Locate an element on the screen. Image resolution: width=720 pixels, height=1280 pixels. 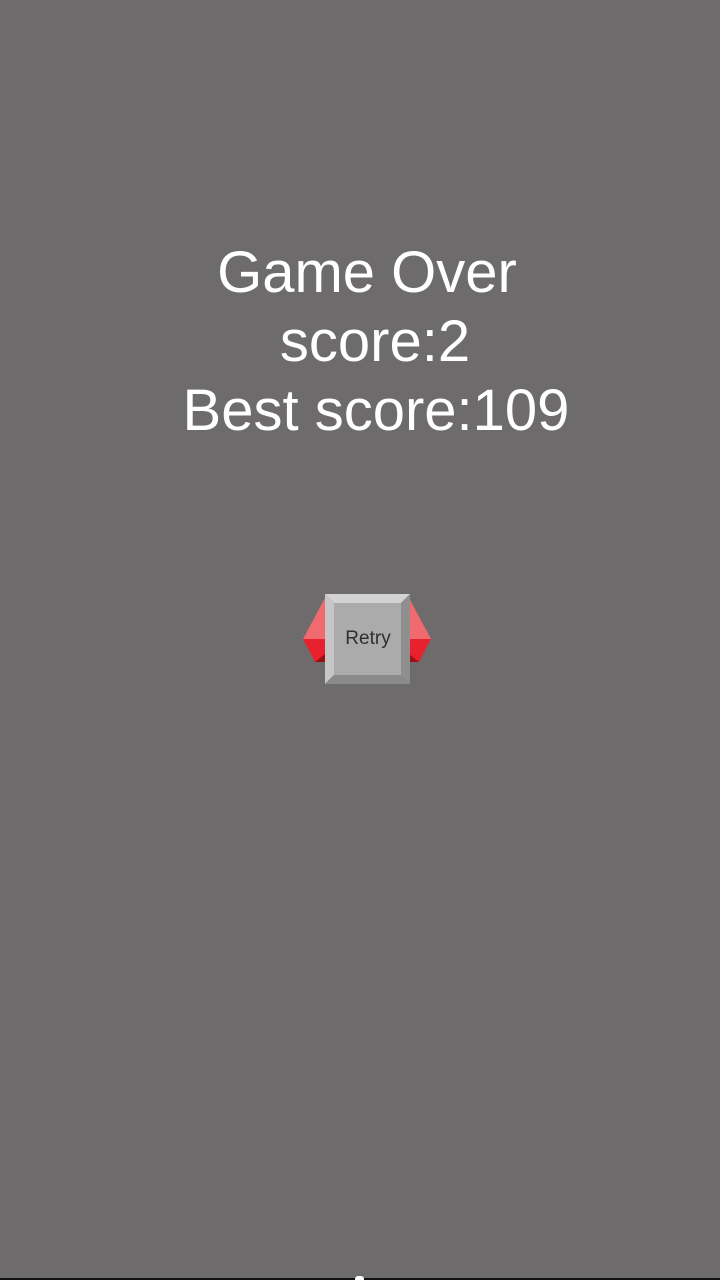
retry-button-label: Retry is located at coordinates (368, 638).